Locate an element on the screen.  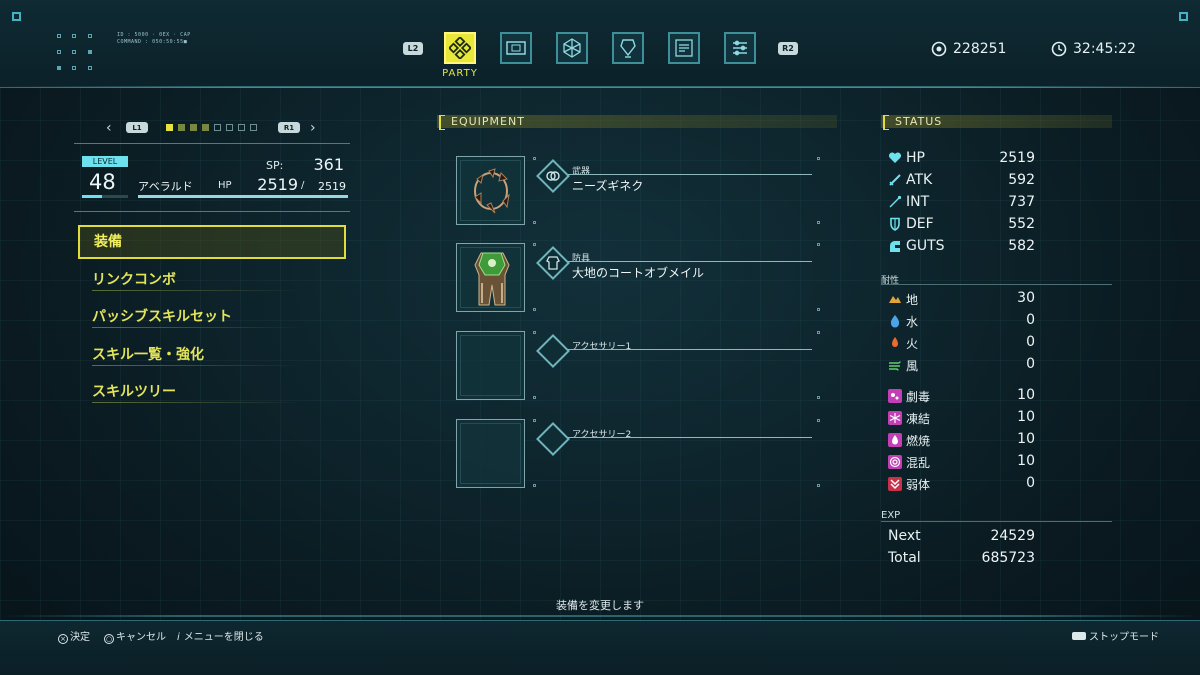
freeze-icon is located at coordinates (895, 418).